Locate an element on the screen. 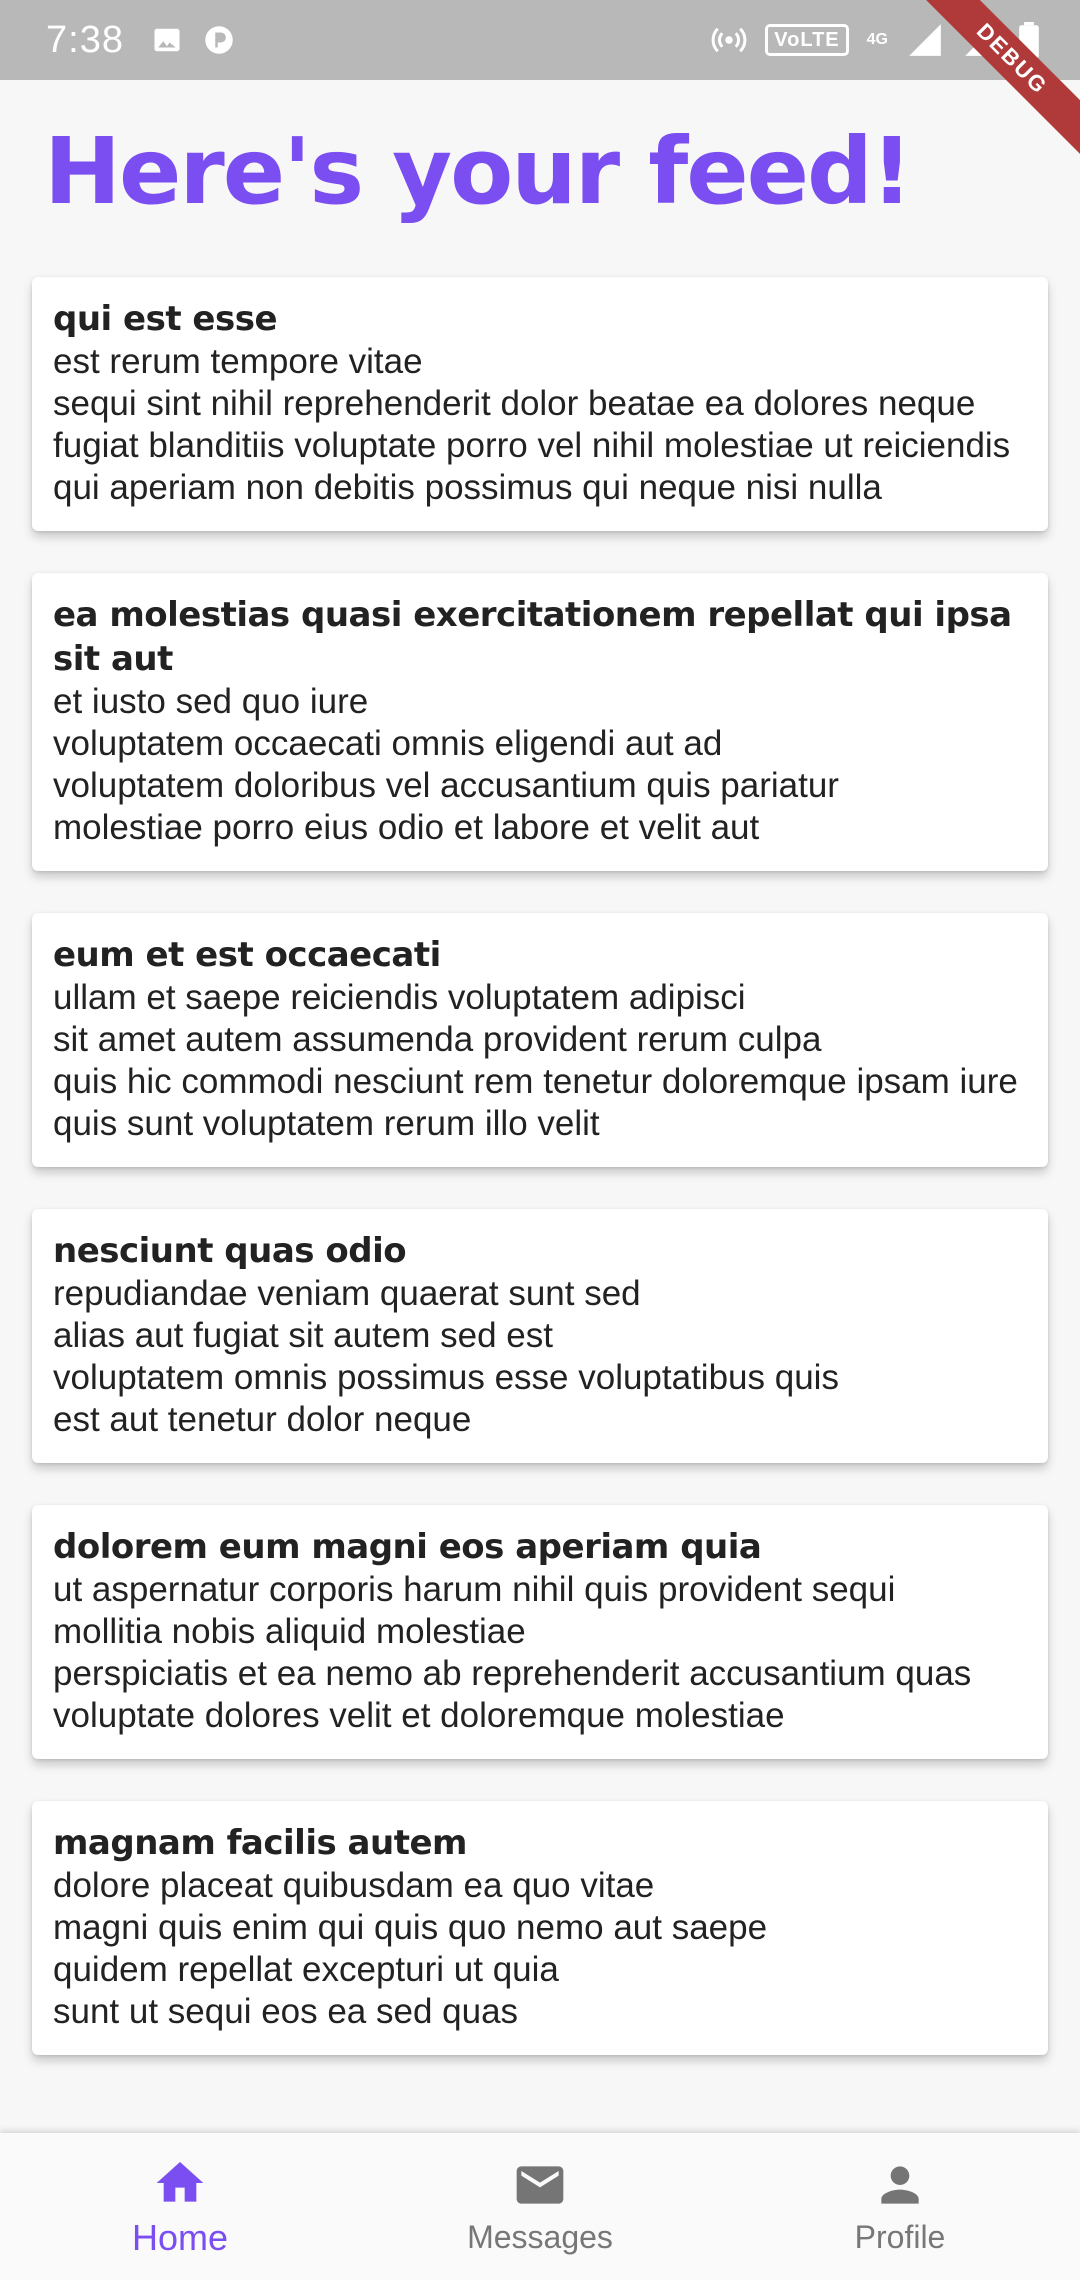  status-time: 7:38 is located at coordinates (85, 39).